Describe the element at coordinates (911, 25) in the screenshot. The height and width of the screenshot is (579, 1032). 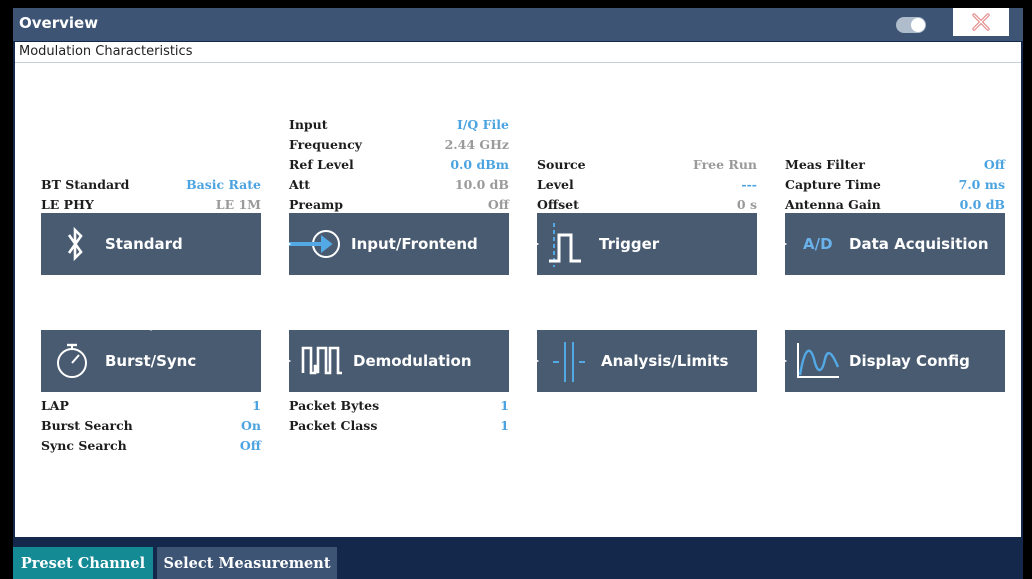
I see `toggle-switch` at that location.